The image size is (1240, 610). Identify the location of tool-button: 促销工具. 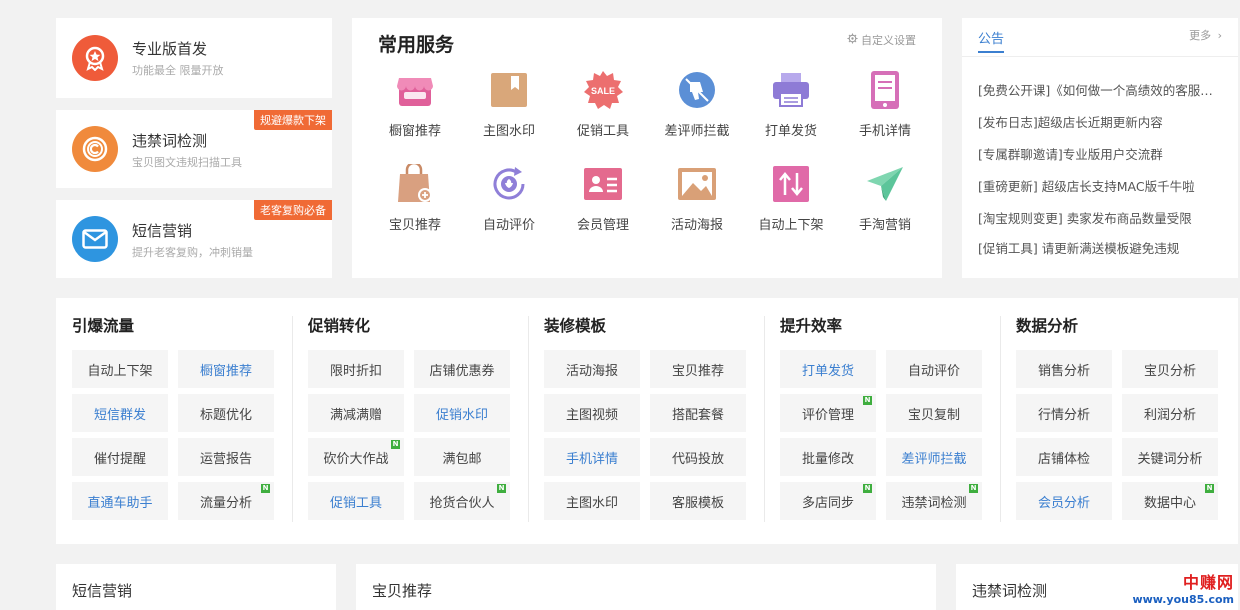
(356, 501).